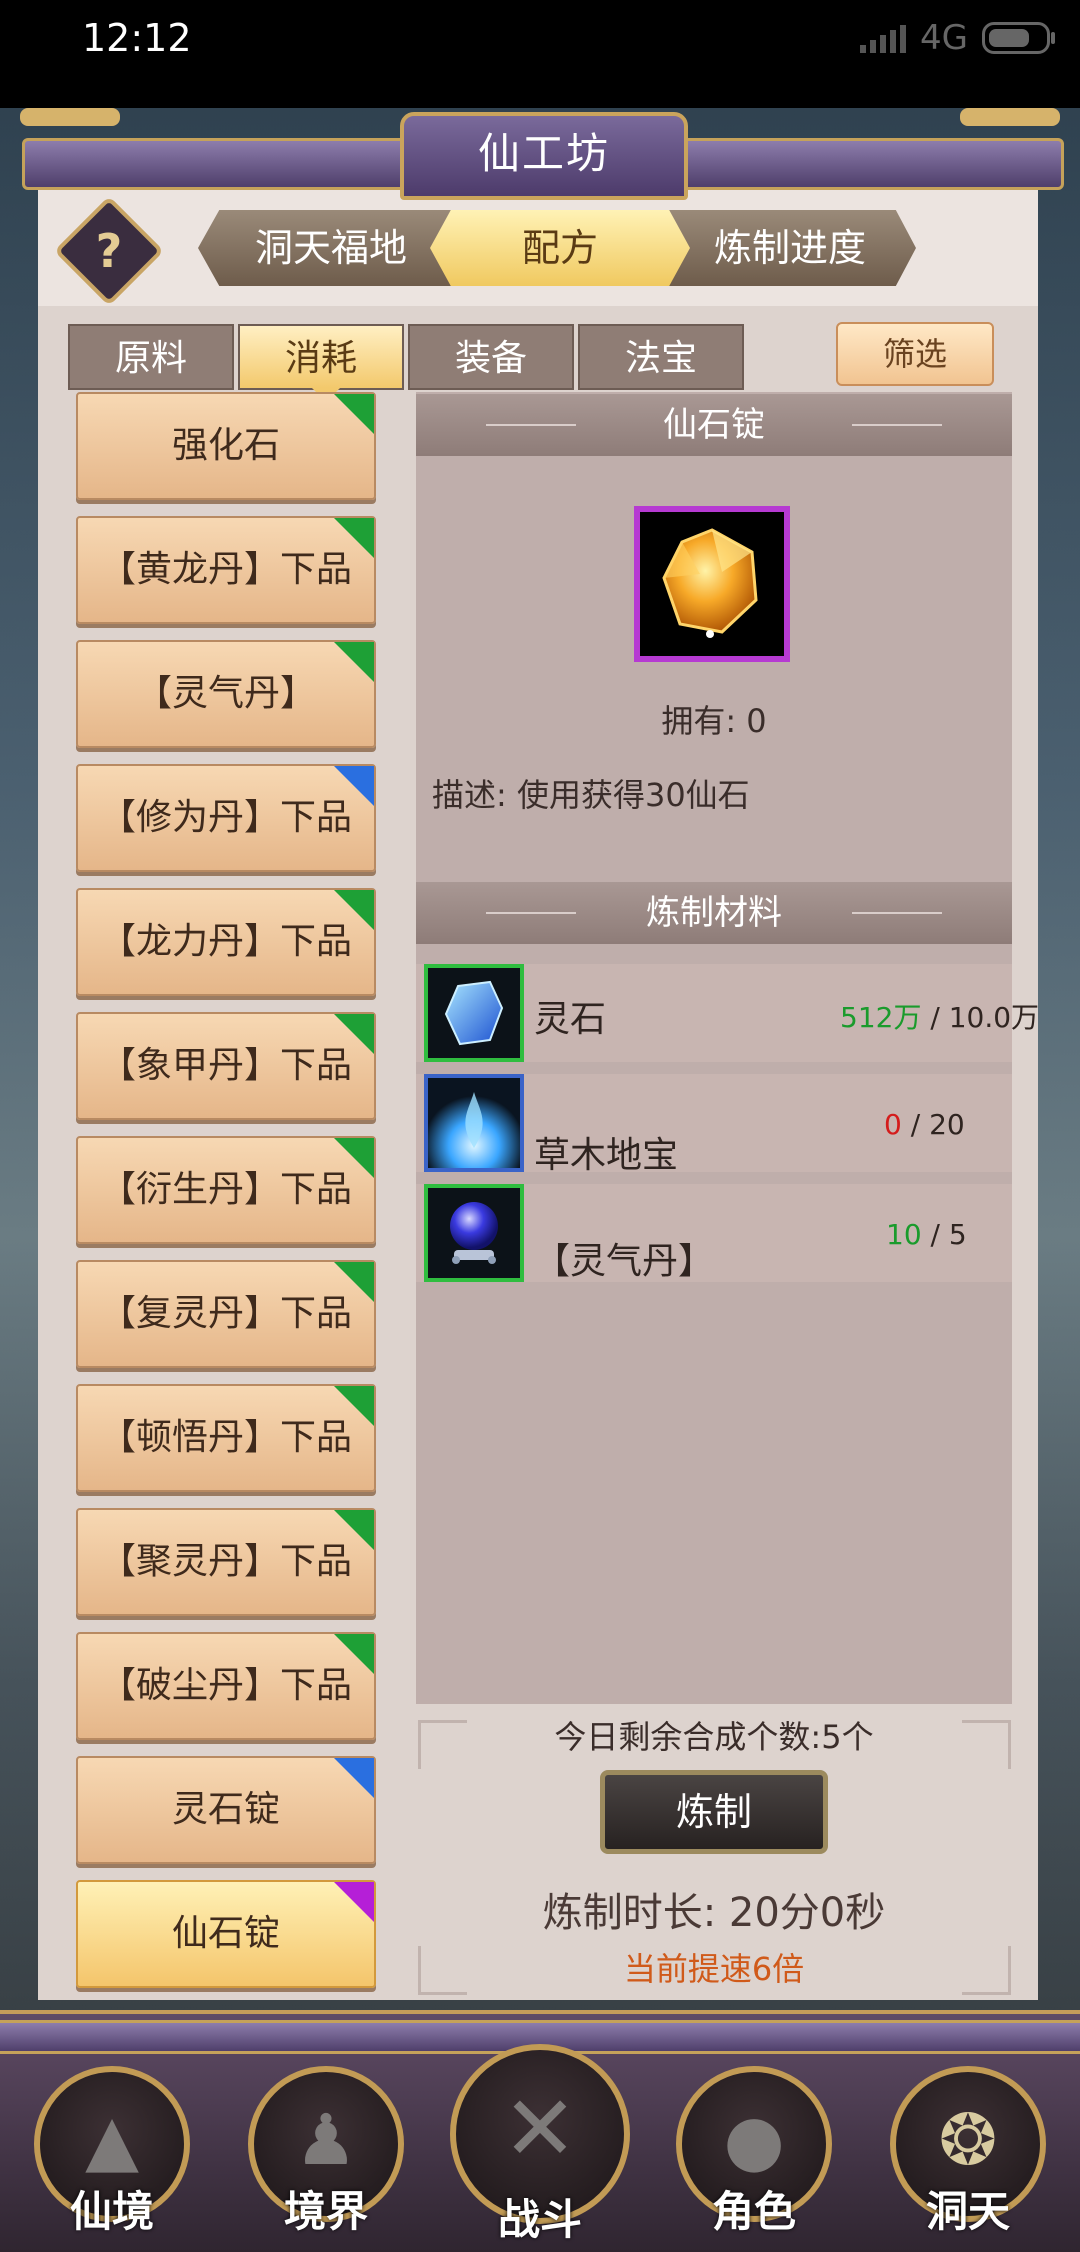  What do you see at coordinates (325, 2211) in the screenshot?
I see `nav-label: 境界` at bounding box center [325, 2211].